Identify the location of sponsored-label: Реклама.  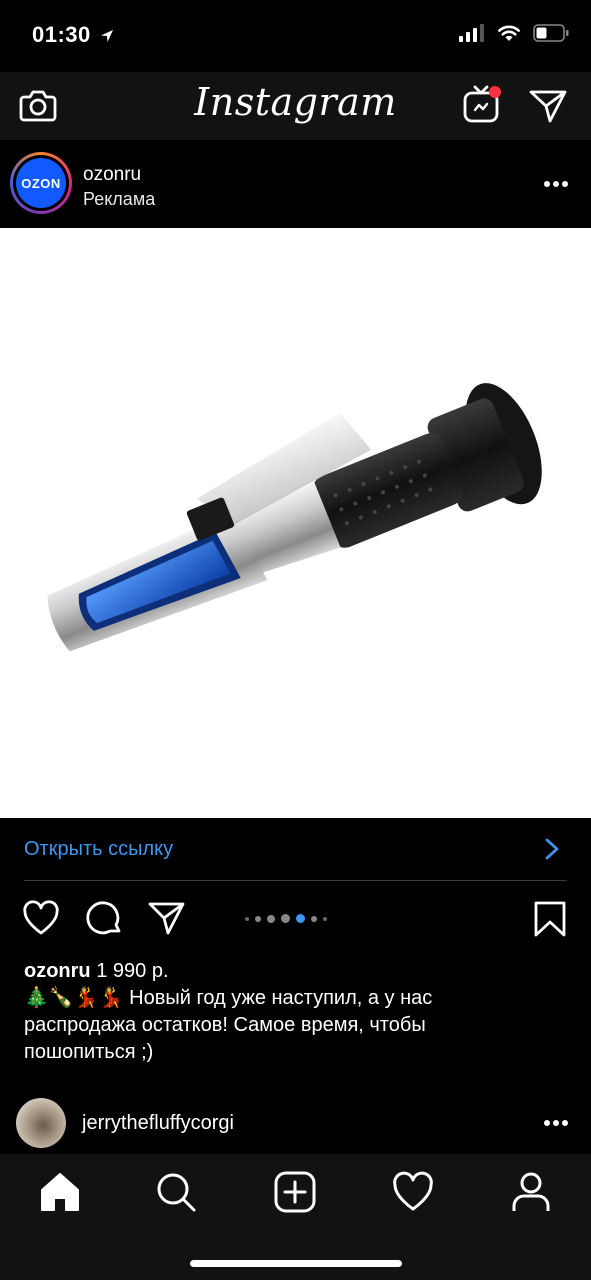
(119, 199).